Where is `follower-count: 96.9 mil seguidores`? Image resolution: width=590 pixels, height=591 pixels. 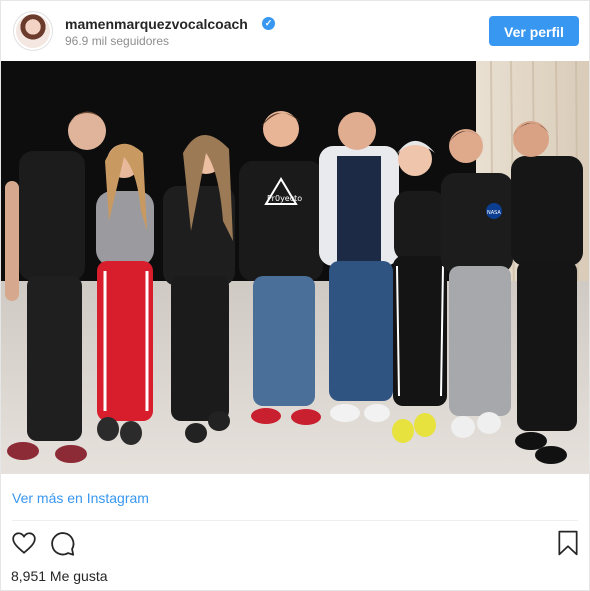
follower-count: 96.9 mil seguidores is located at coordinates (117, 41).